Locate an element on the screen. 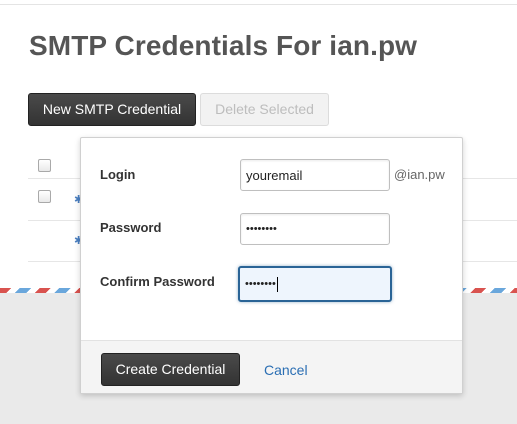 This screenshot has height=424, width=517. create-credential-button: Create Credential is located at coordinates (170, 369).